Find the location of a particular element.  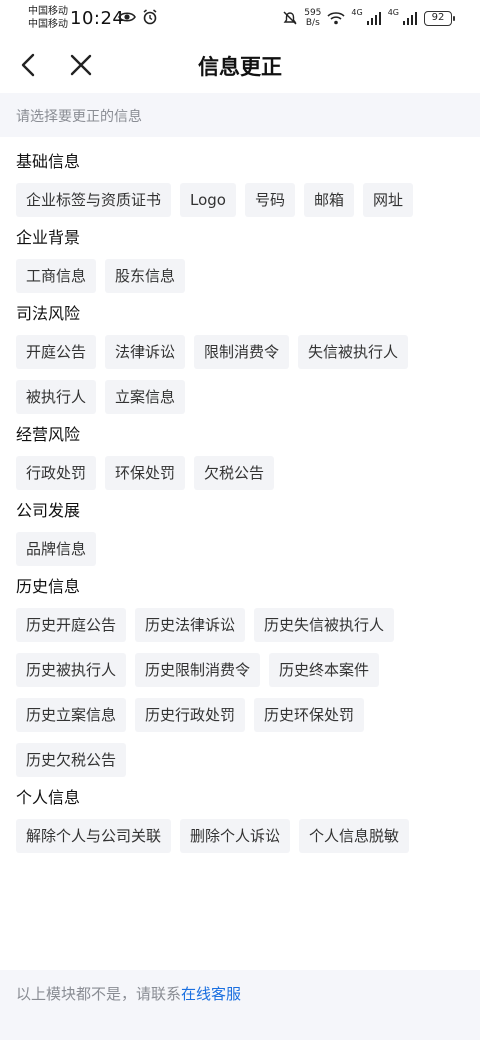

chip-group: 工商信息 股东信息 is located at coordinates (240, 276).